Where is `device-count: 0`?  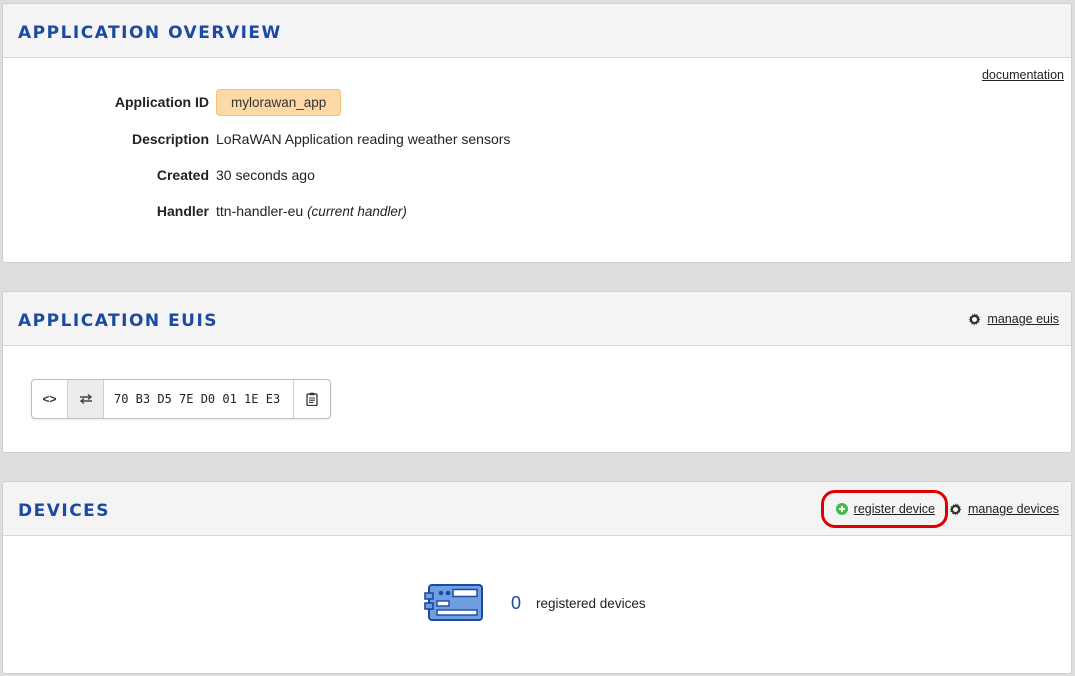 device-count: 0 is located at coordinates (516, 602).